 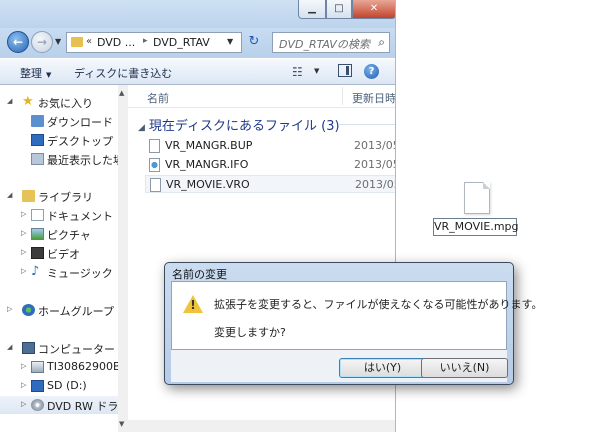 I want to click on column-divider, so click(x=342, y=96).